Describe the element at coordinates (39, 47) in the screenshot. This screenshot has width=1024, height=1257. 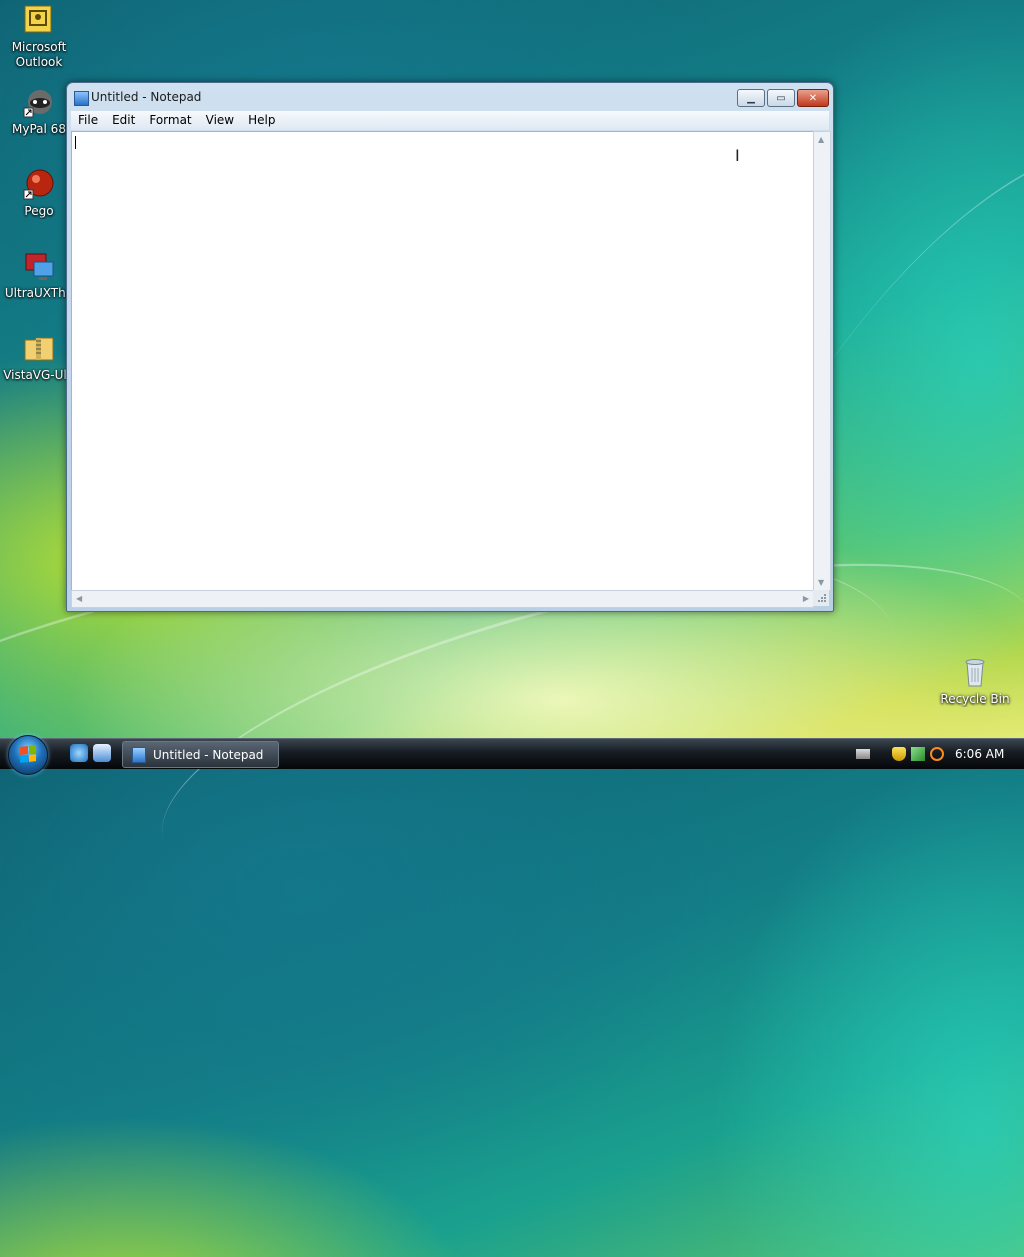
I see `desktop-icon-label: Microsoft` at that location.